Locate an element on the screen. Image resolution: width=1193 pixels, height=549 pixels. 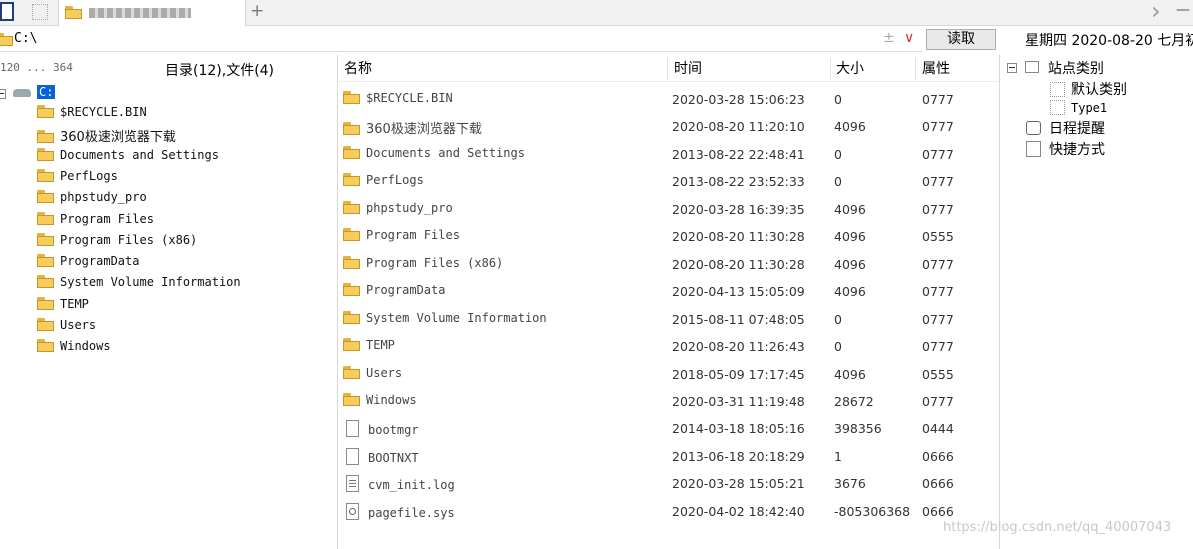
file-time: 2020-04-02 18:42:40 is located at coordinates (738, 511).